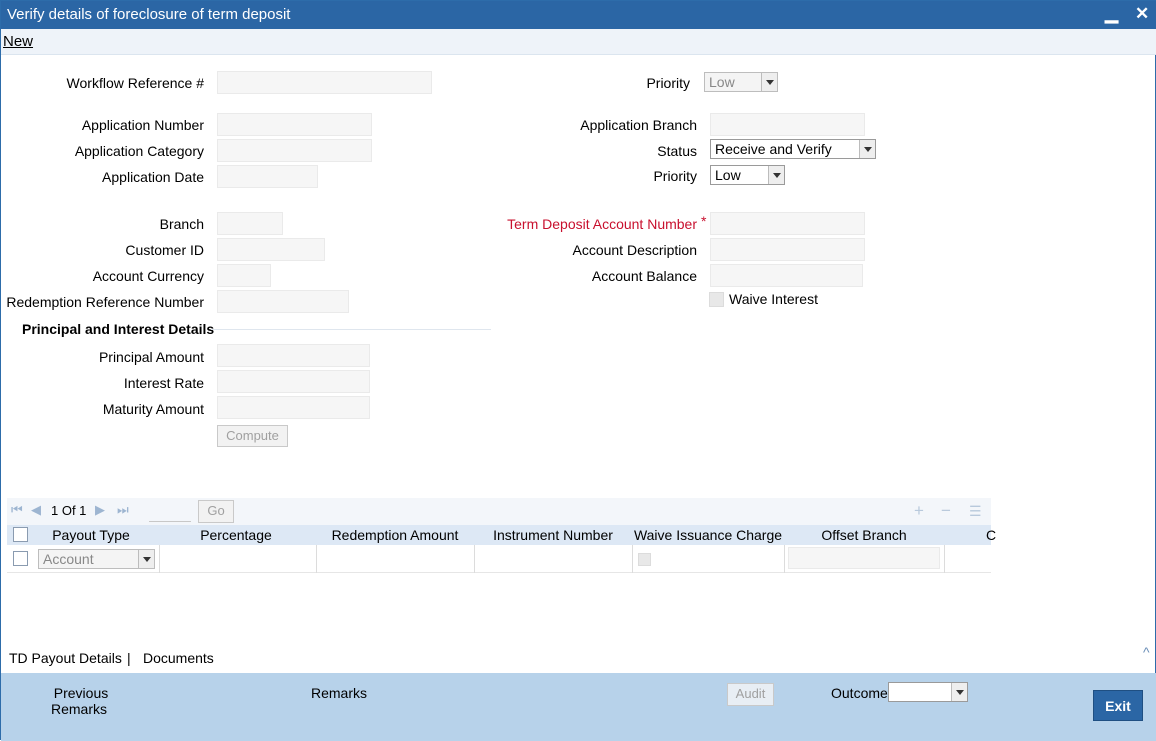 The height and width of the screenshot is (741, 1156). Describe the element at coordinates (602, 224) in the screenshot. I see `td-account-label: Term Deposit Account Number` at that location.